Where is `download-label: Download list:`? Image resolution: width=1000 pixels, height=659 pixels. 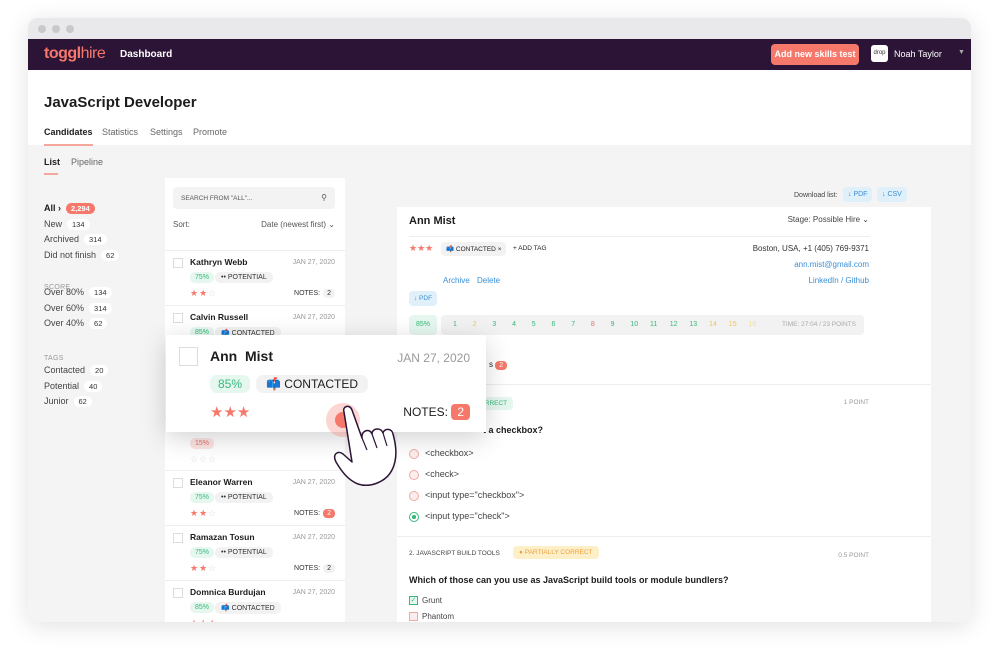
download-label: Download list: is located at coordinates (816, 195).